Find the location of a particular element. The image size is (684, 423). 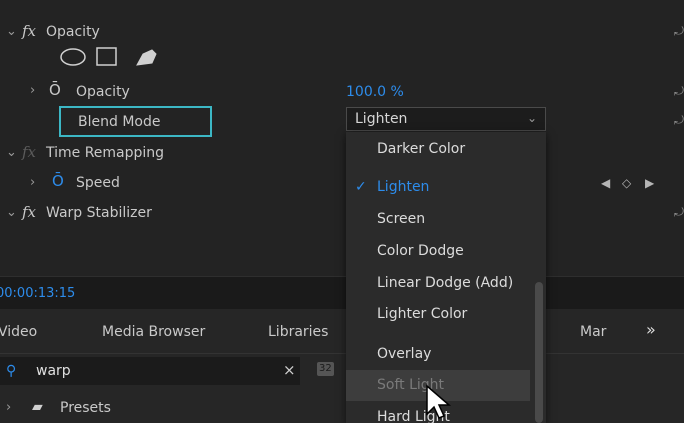

menu-scrollbar is located at coordinates (539, 352).